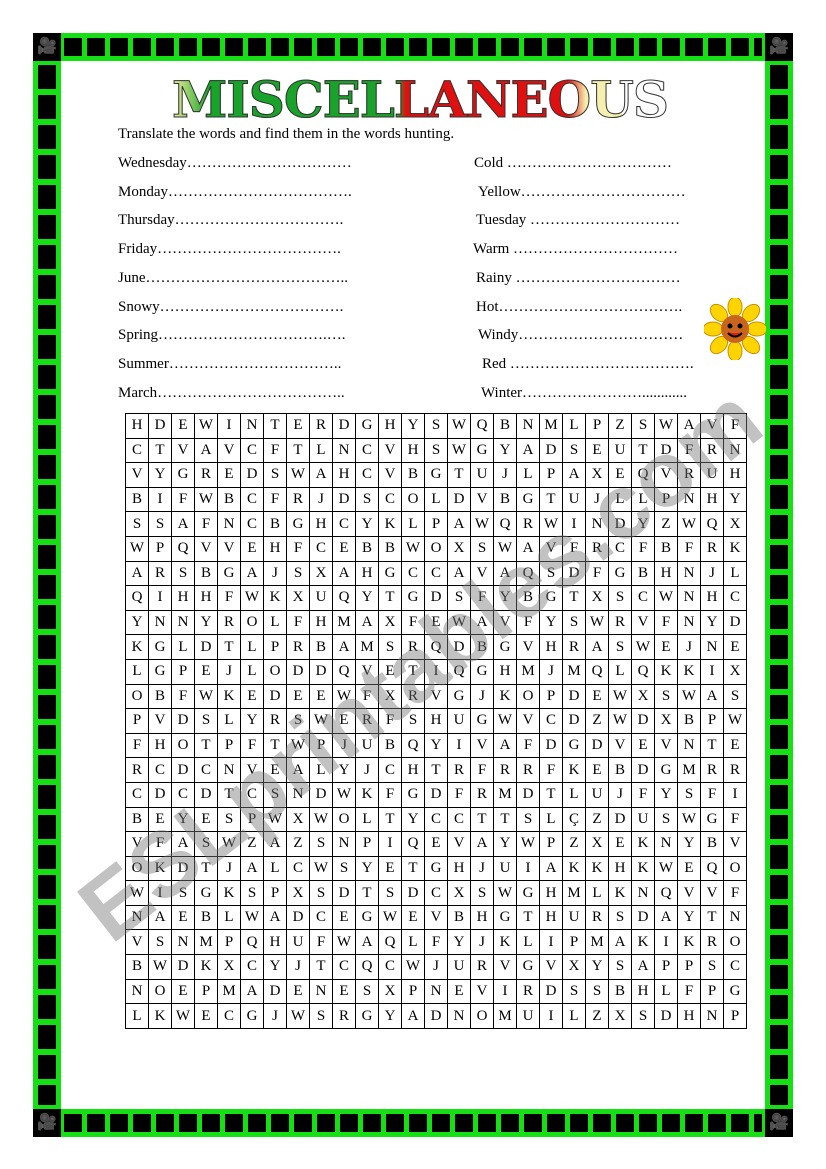 The image size is (826, 1169). What do you see at coordinates (574, 671) in the screenshot?
I see `grid-cell: M` at bounding box center [574, 671].